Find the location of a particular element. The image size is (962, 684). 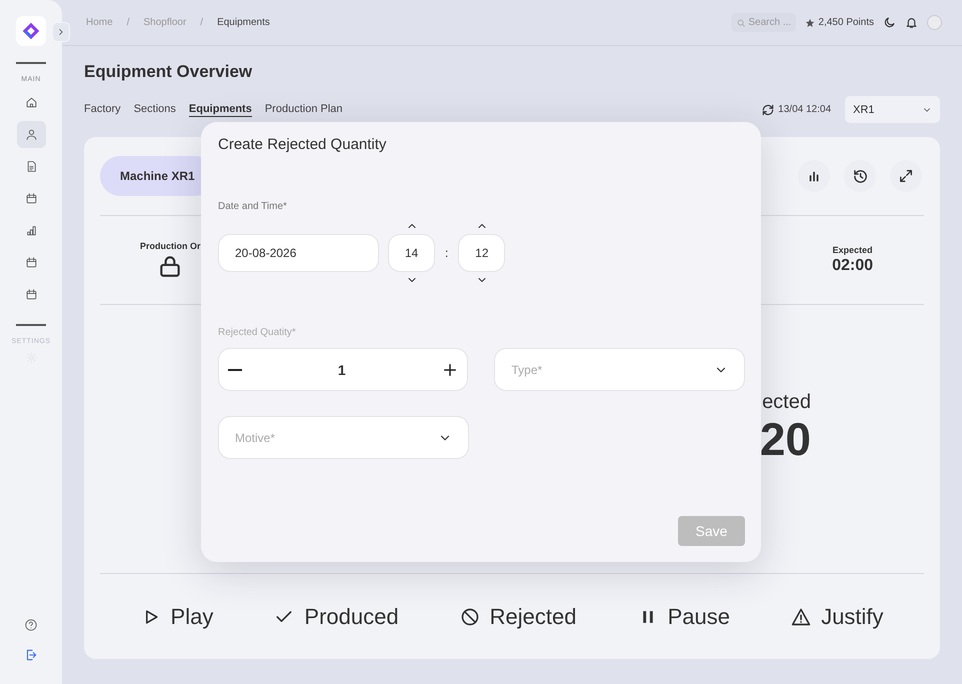

help-icon is located at coordinates (31, 625).